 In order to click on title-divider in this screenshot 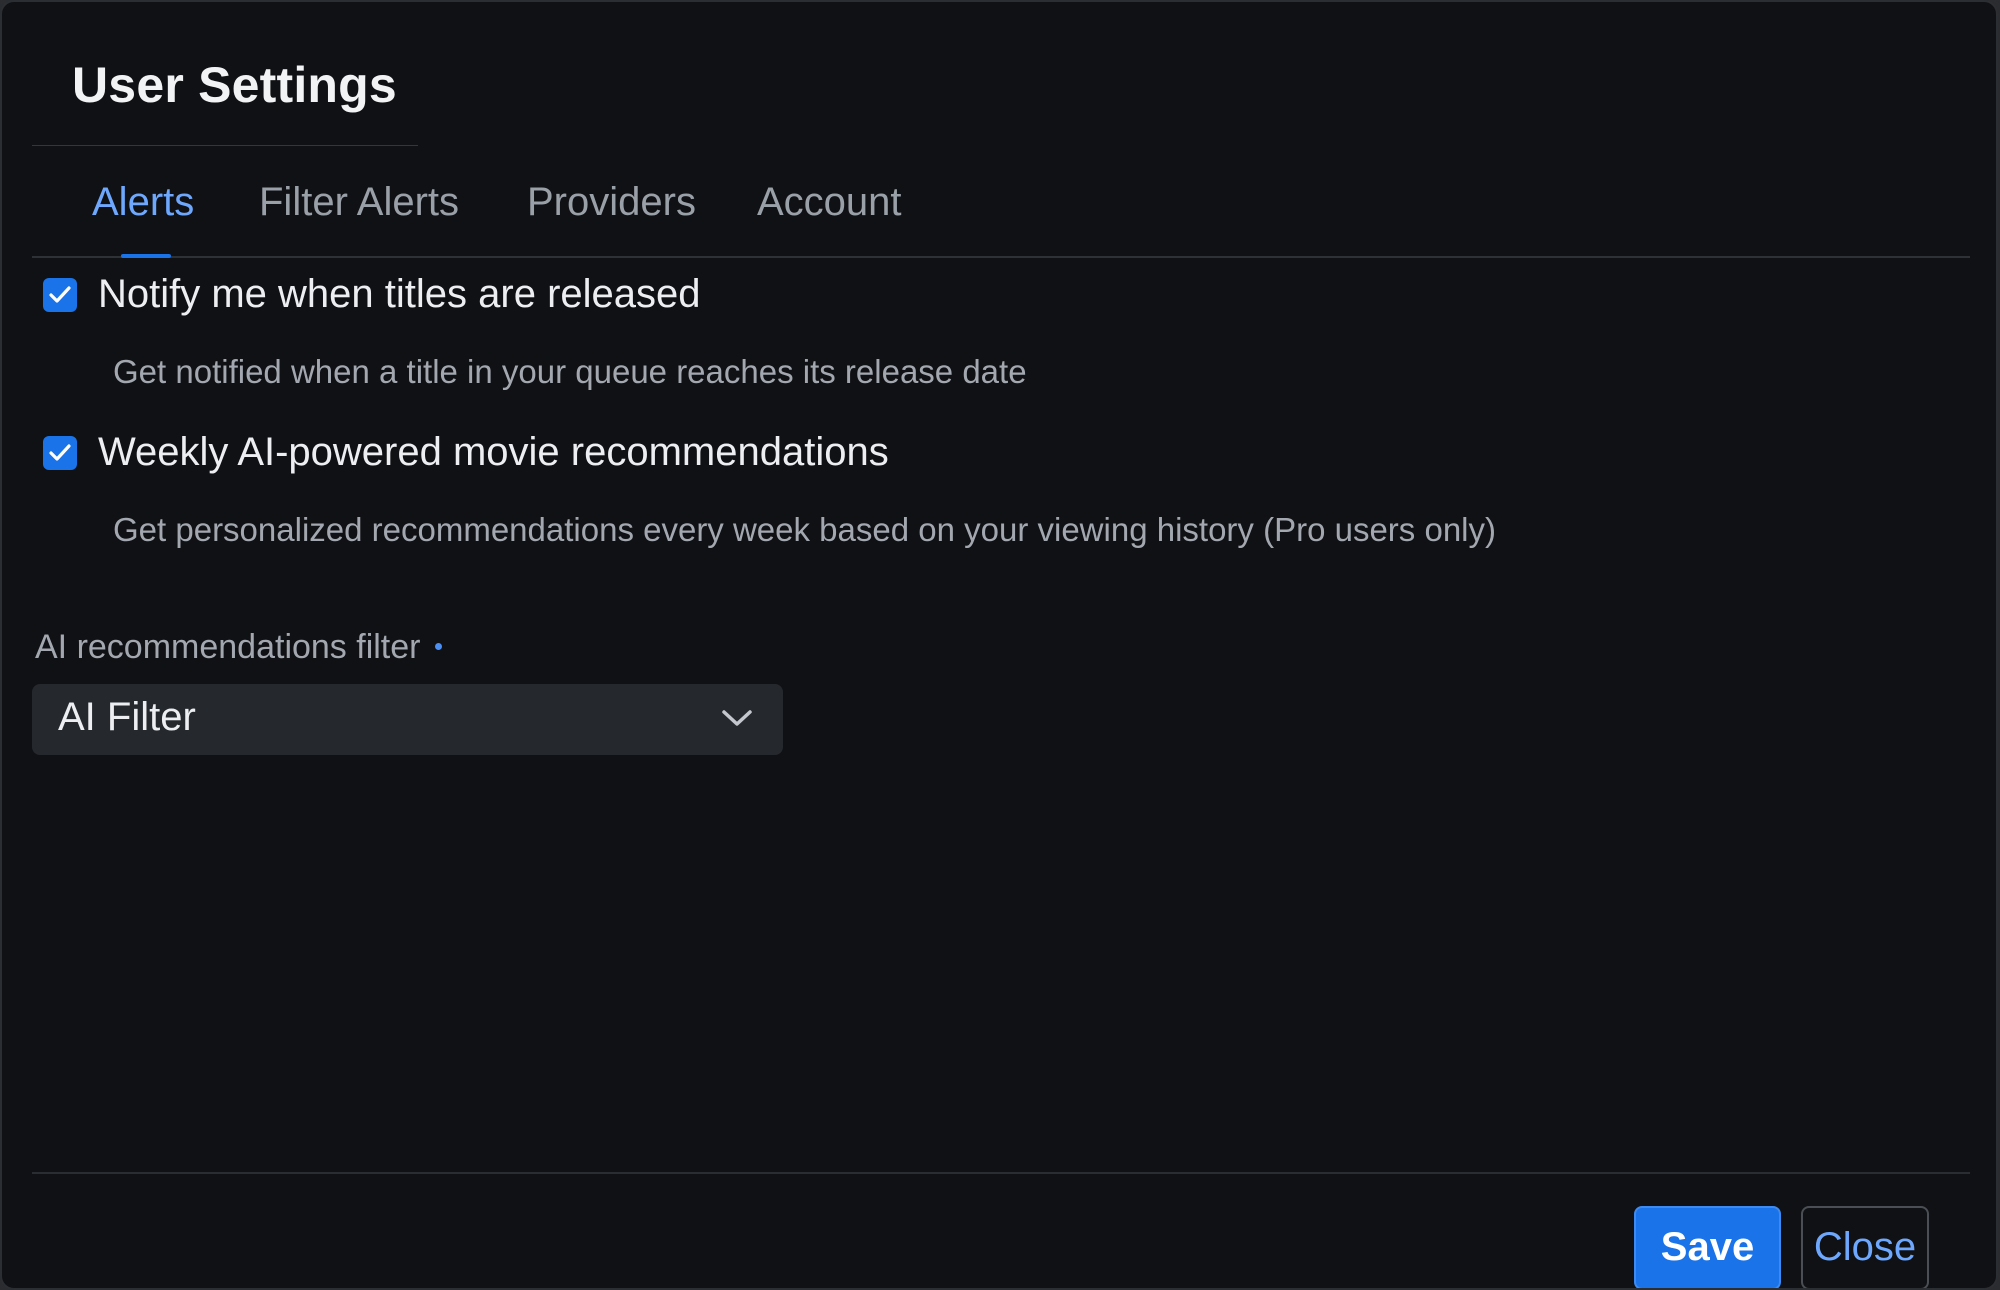, I will do `click(225, 145)`.